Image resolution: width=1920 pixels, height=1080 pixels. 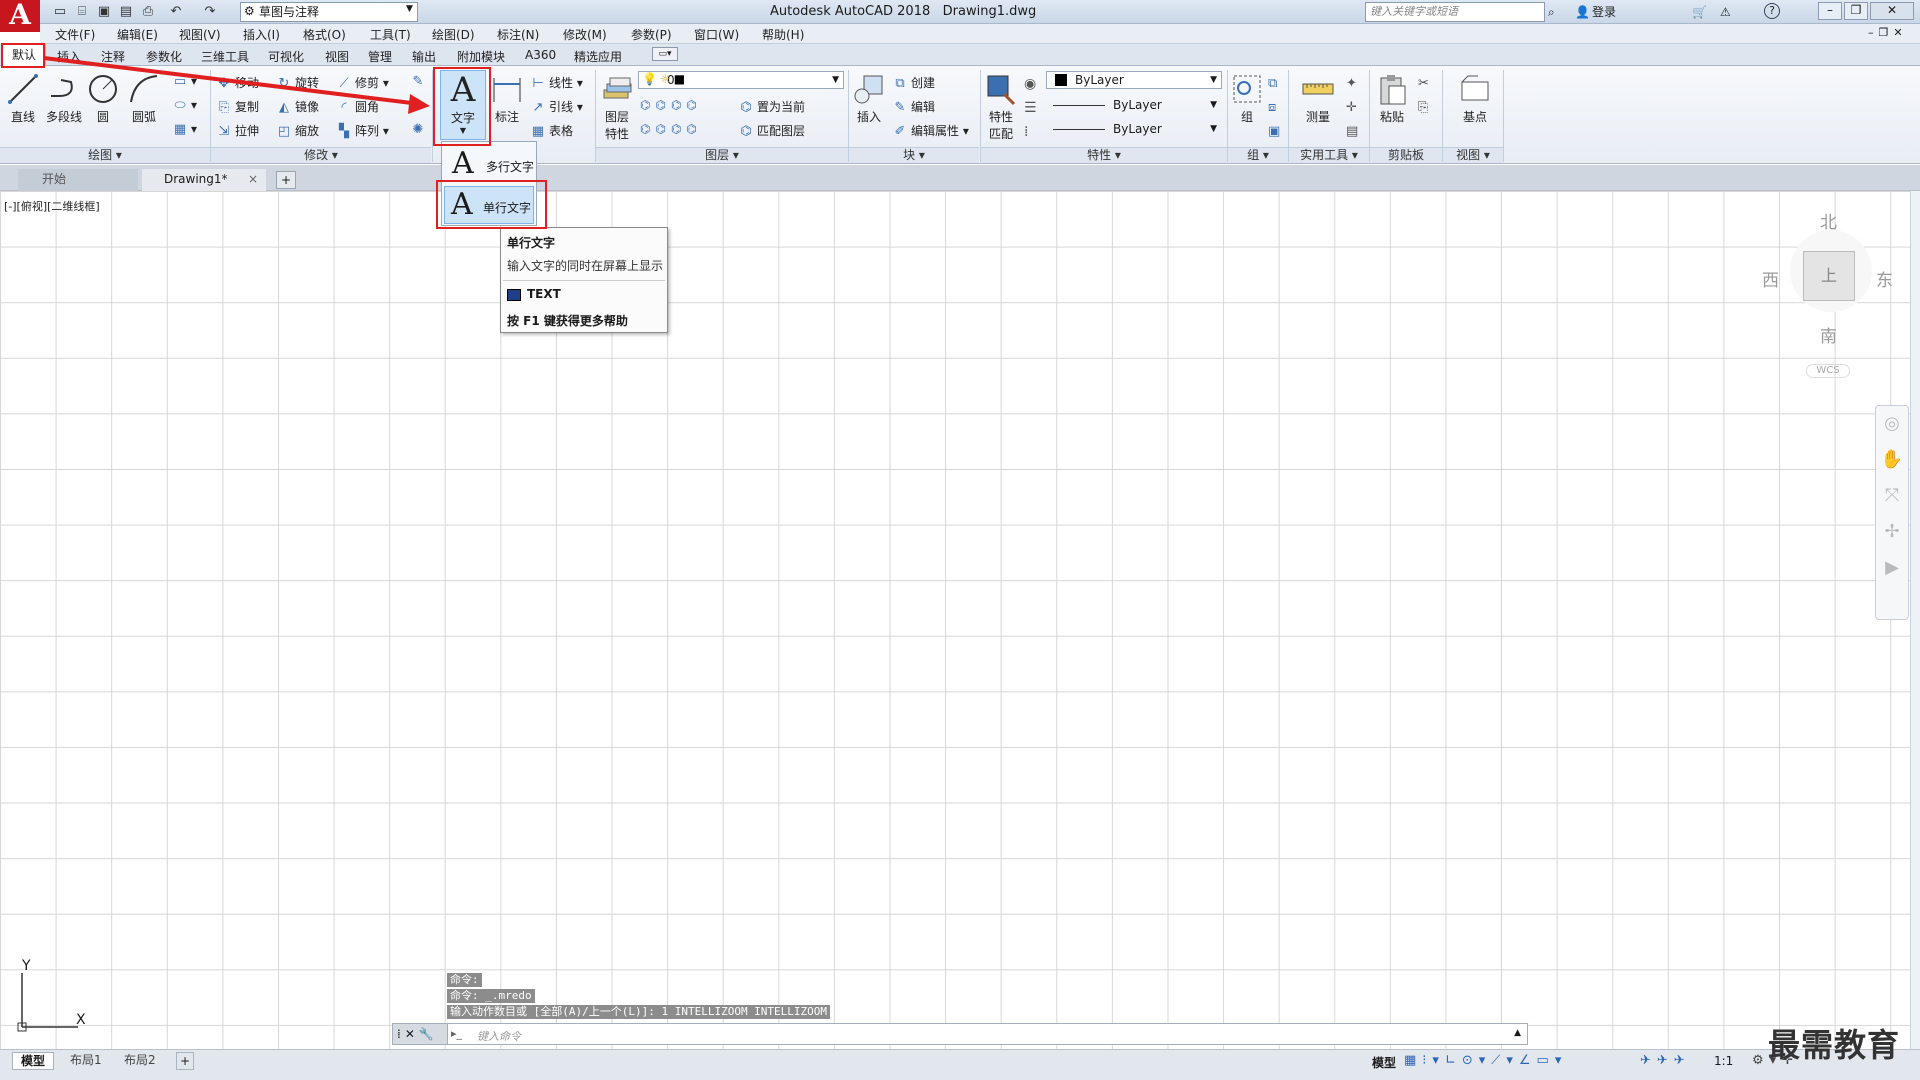 What do you see at coordinates (33, 1061) in the screenshot?
I see `model-layout-tab: 模型` at bounding box center [33, 1061].